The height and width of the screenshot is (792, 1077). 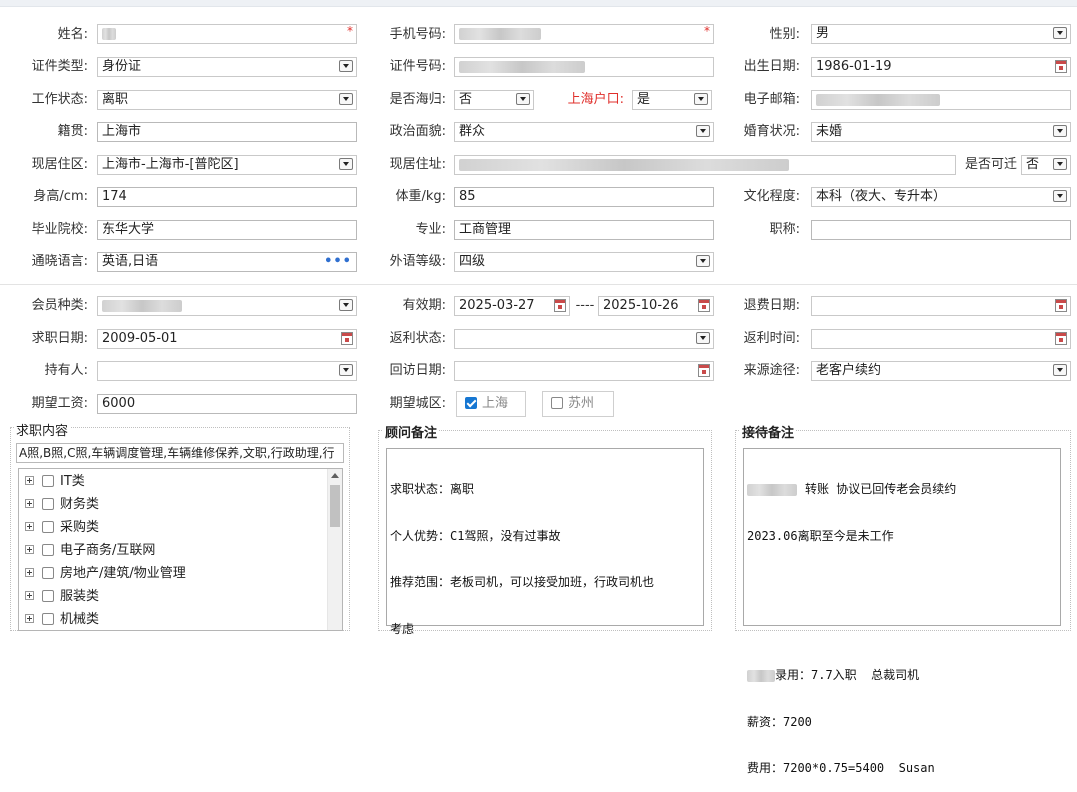 I want to click on education-select: 本科（夜大、专升本）, so click(x=941, y=197).